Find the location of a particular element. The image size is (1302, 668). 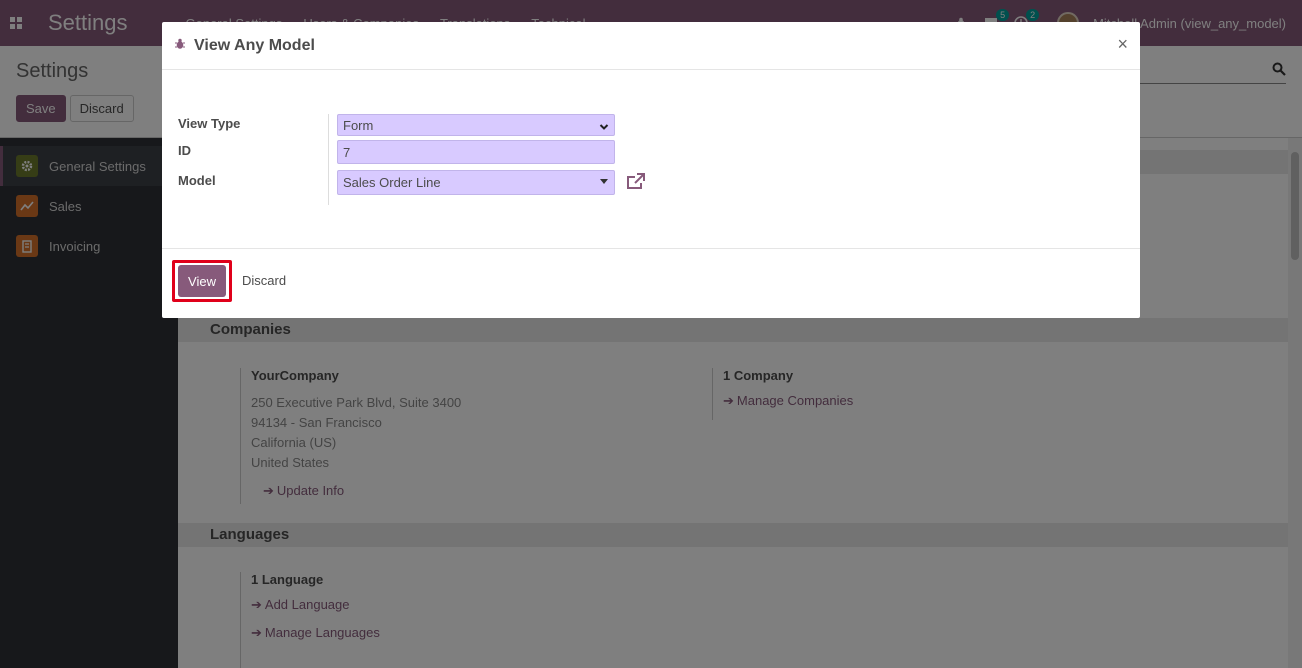

view-type-label: View Type is located at coordinates (209, 123).